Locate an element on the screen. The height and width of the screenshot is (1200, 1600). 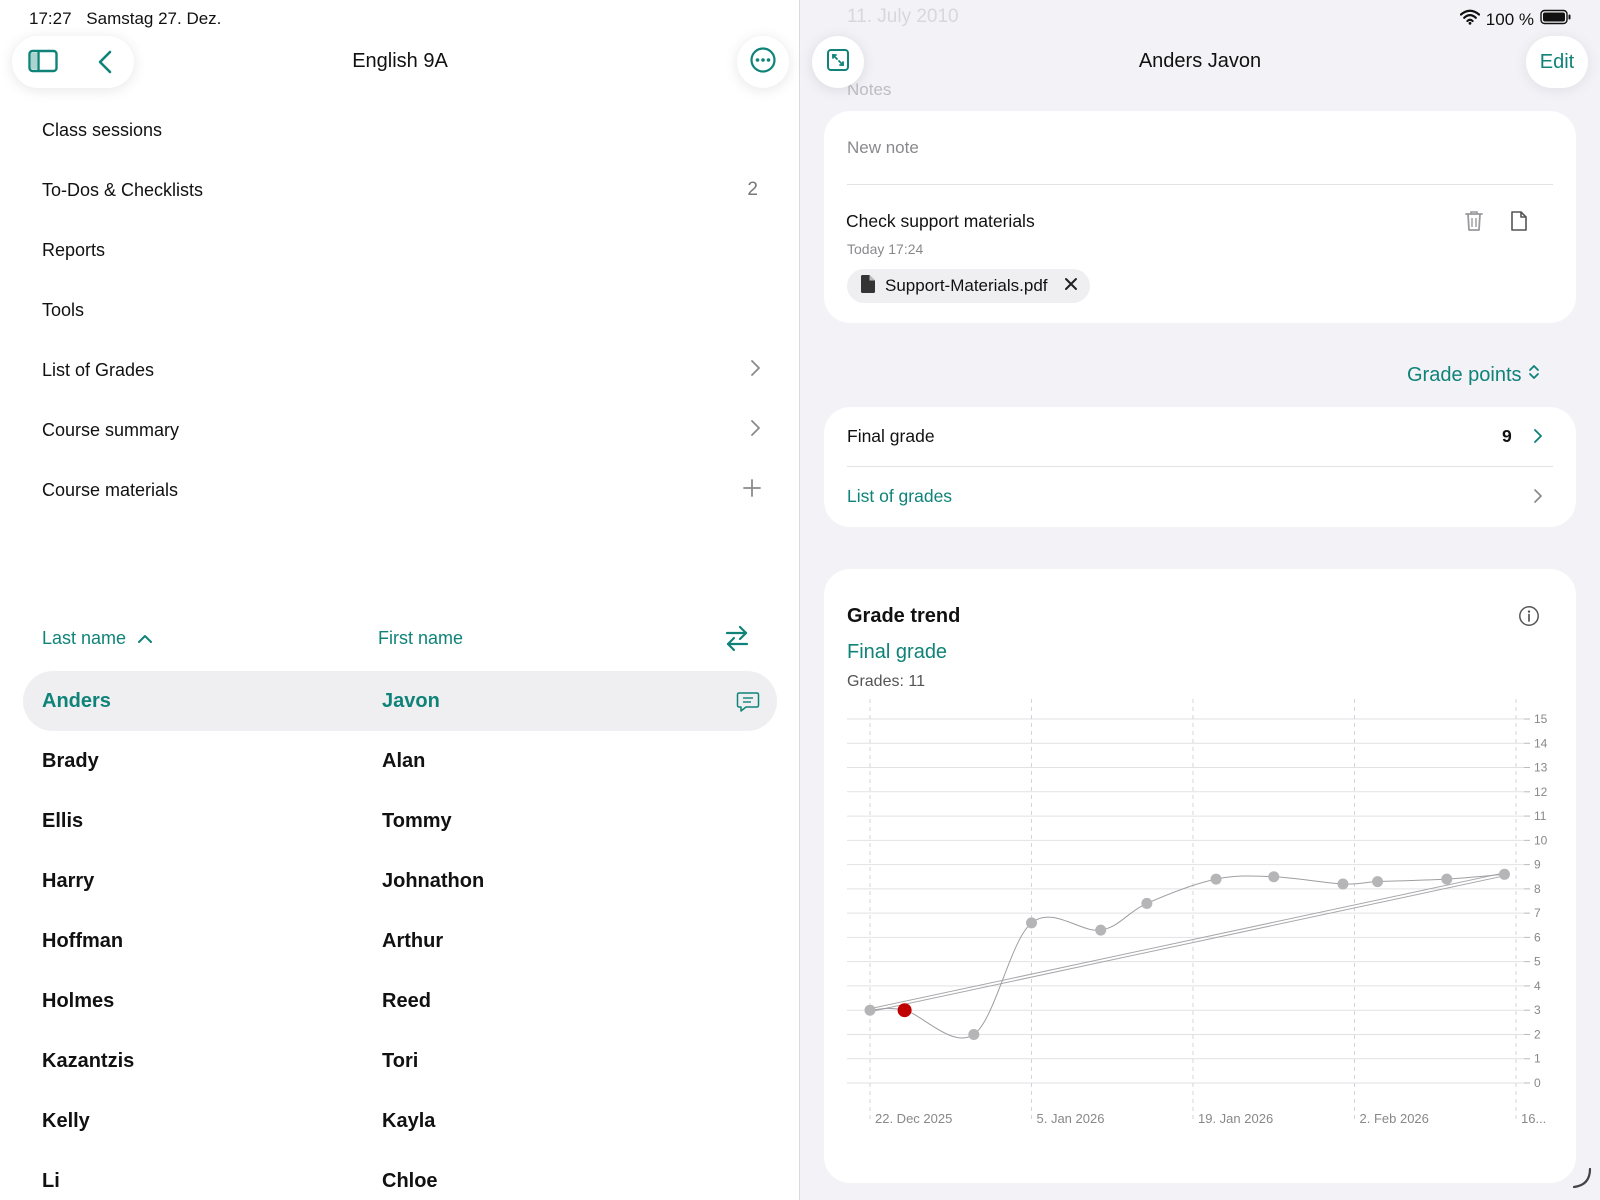
first-name: Tommy is located at coordinates (417, 821).